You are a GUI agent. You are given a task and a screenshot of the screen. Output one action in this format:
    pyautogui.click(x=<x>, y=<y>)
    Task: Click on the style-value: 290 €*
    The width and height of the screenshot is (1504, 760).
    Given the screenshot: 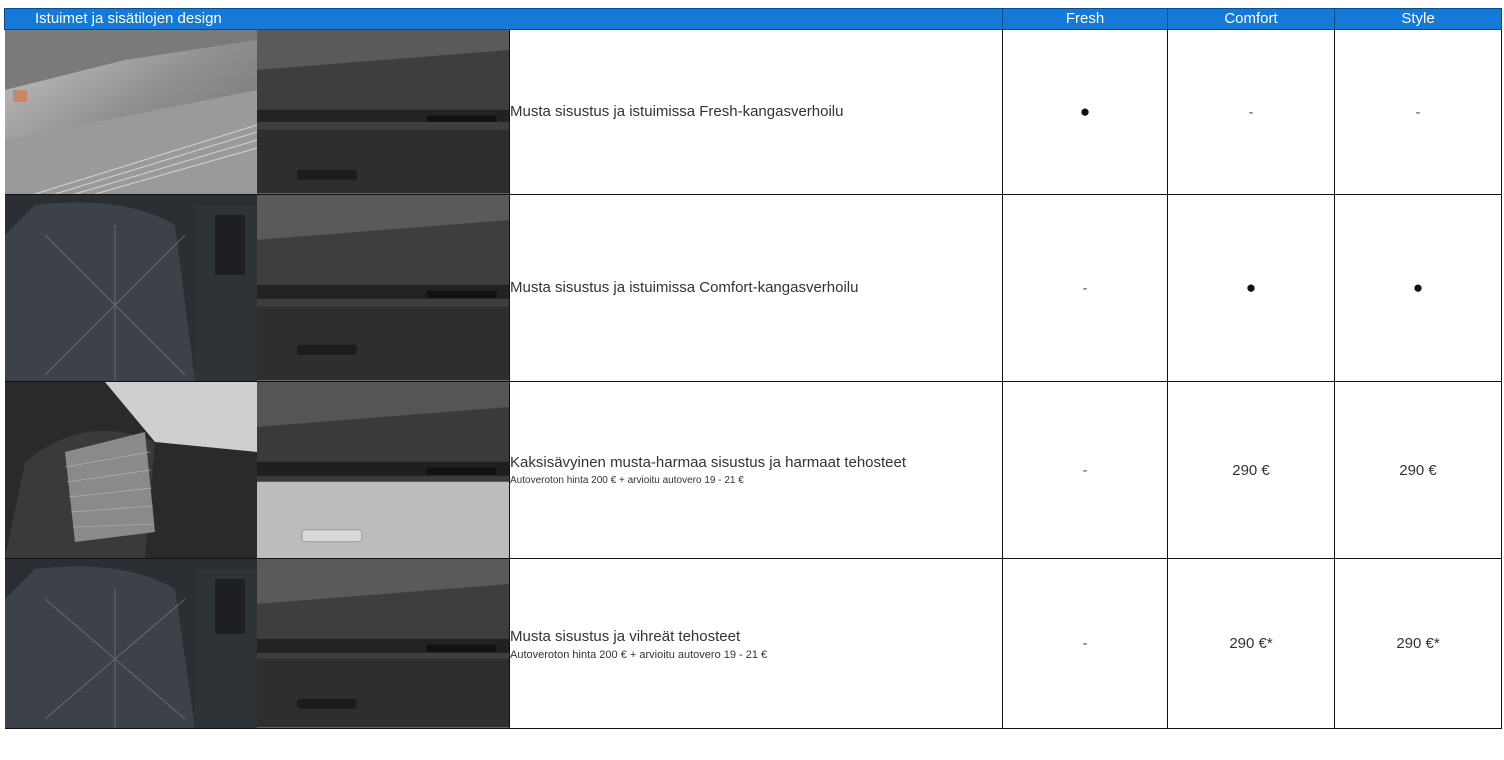 What is the action you would take?
    pyautogui.click(x=1418, y=643)
    